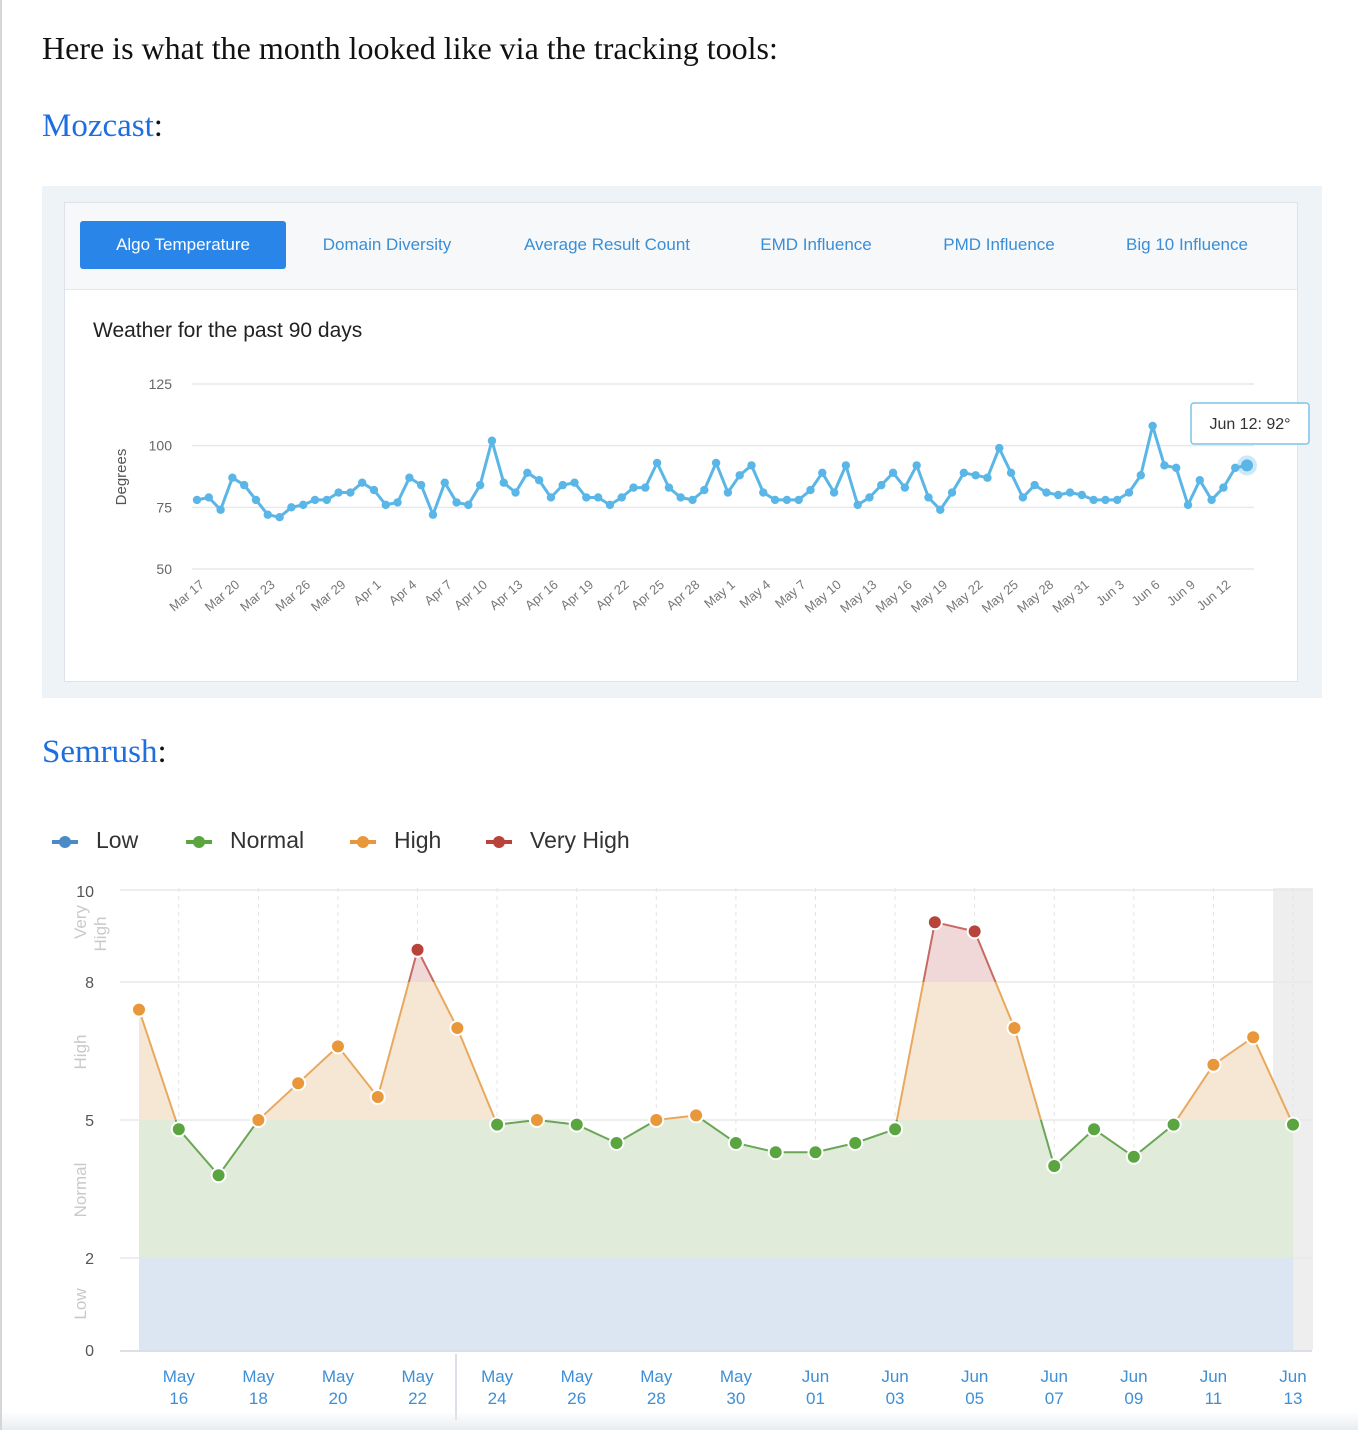 This screenshot has height=1430, width=1358. I want to click on legend-item-high: High, so click(395, 840).